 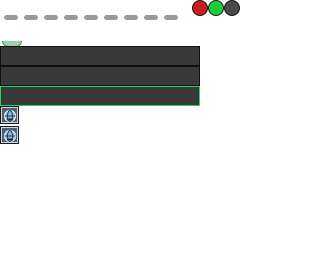 I want to click on gray-dot-button, so click(x=232, y=8).